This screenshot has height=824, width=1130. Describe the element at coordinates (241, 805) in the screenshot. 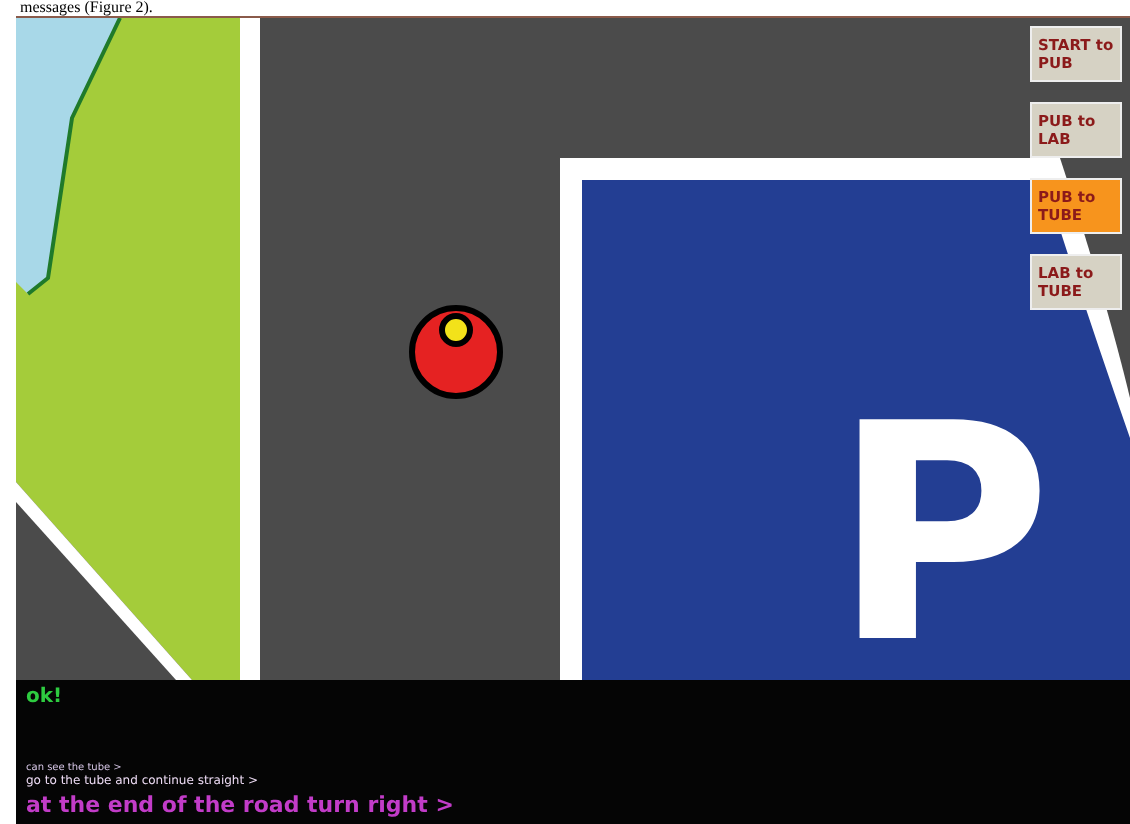

I see `direction-message: at the end of the road turn right >` at that location.